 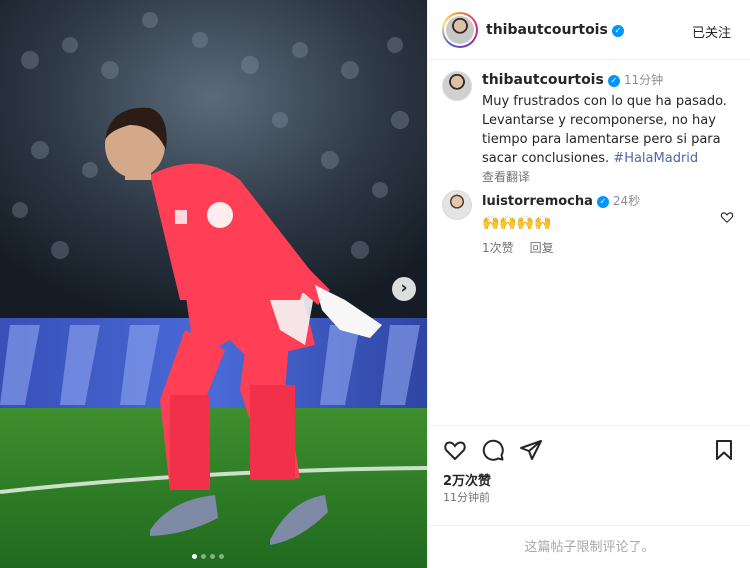 I want to click on bookmark-icon, so click(x=724, y=450).